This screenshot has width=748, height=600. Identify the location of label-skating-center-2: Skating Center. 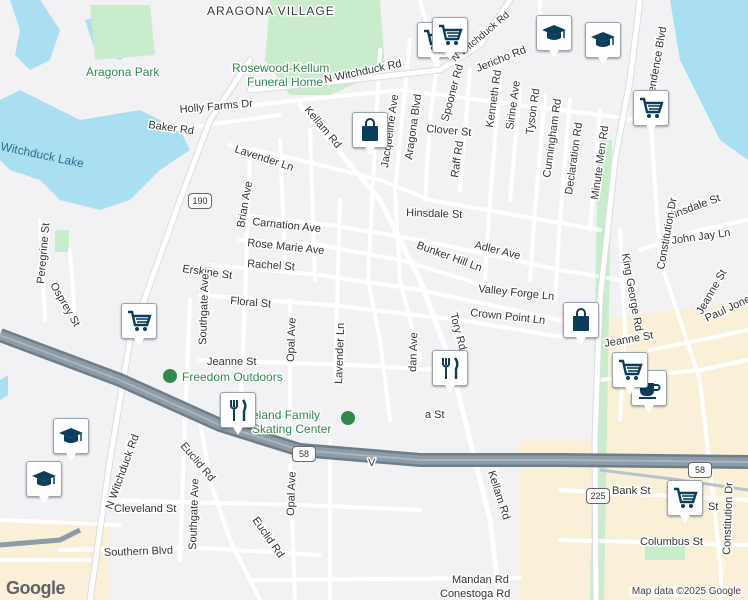
(291, 429).